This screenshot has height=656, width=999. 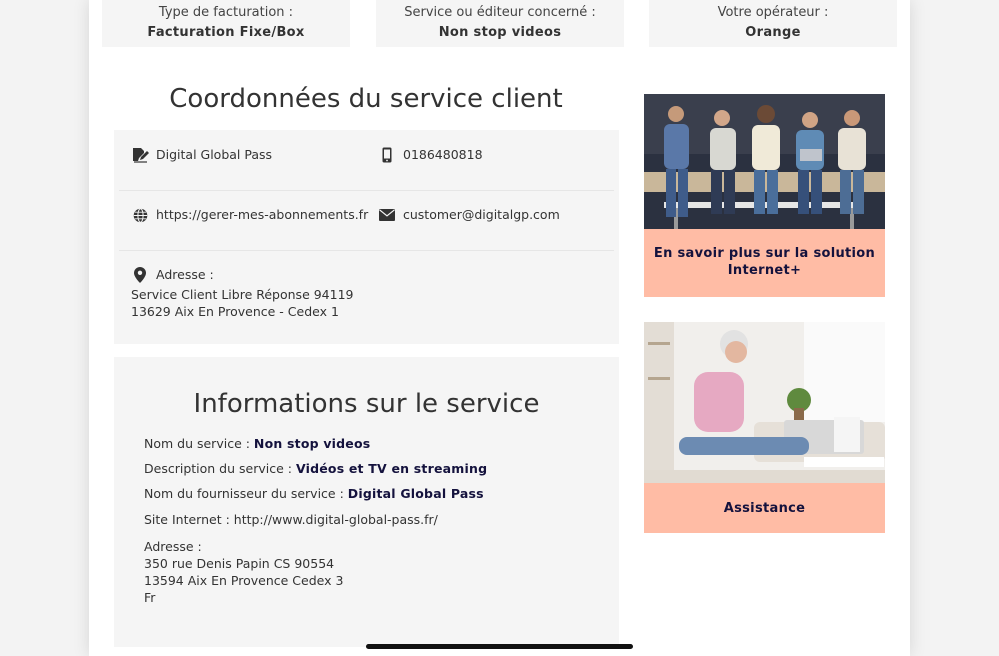 I want to click on promo-assistance-card: Assistance, so click(x=764, y=427).